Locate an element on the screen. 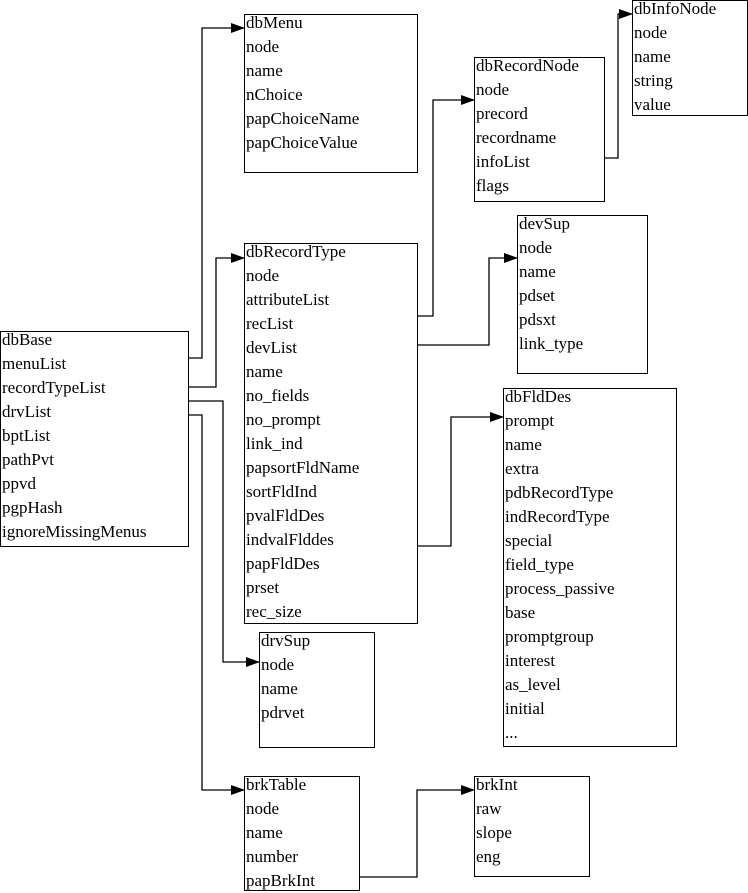 The width and height of the screenshot is (748, 893). struct-field: menuList is located at coordinates (34, 363).